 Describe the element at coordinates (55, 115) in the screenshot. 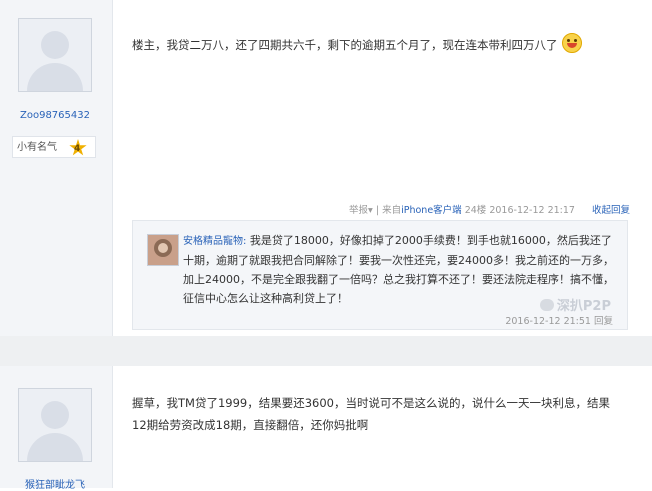

I see `author-username: Zoo98765432` at that location.